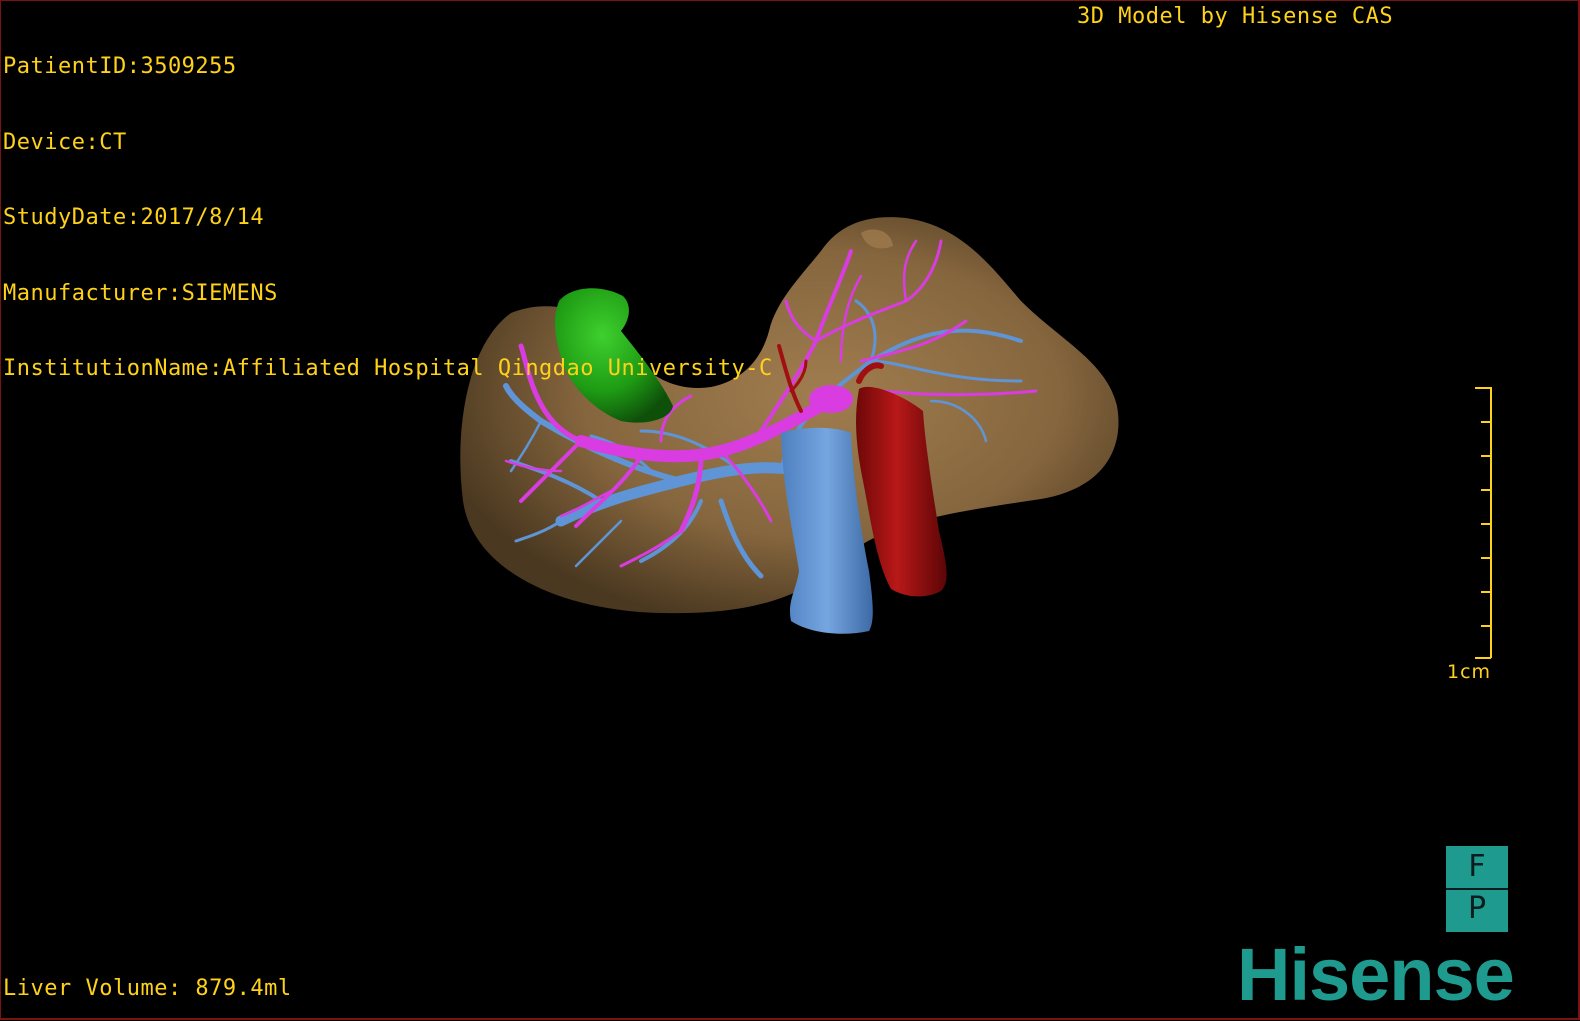  Describe the element at coordinates (65, 142) in the screenshot. I see `device-text: Device:CT` at that location.